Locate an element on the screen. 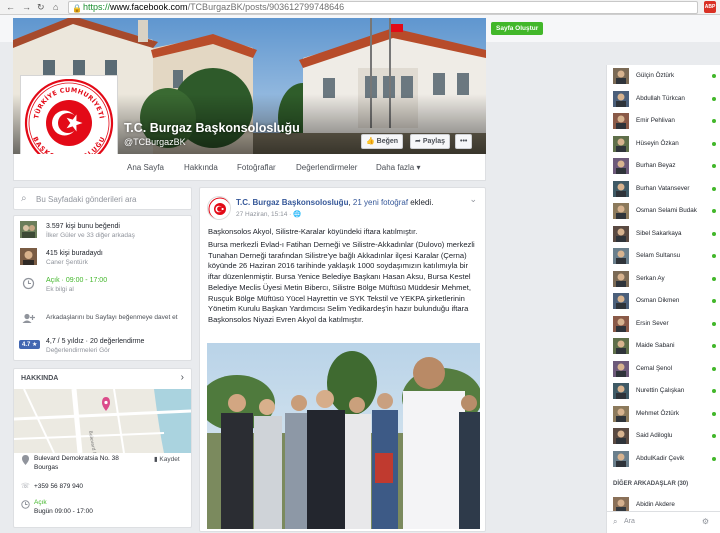 This screenshot has height=533, width=720. tab-more: Daha fazla ▾ is located at coordinates (398, 167).